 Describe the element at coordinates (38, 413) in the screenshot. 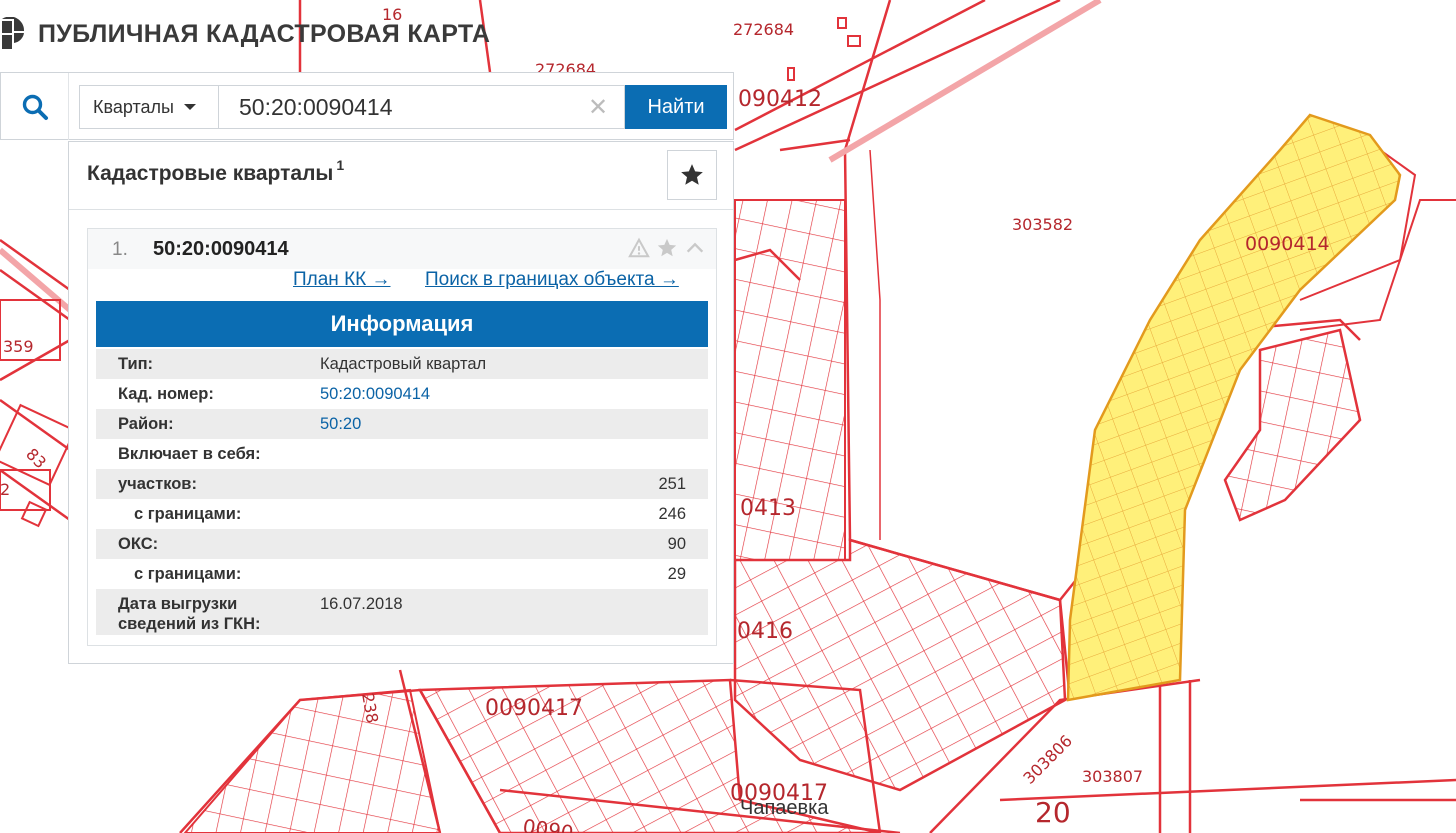

I see `left-parcels` at that location.